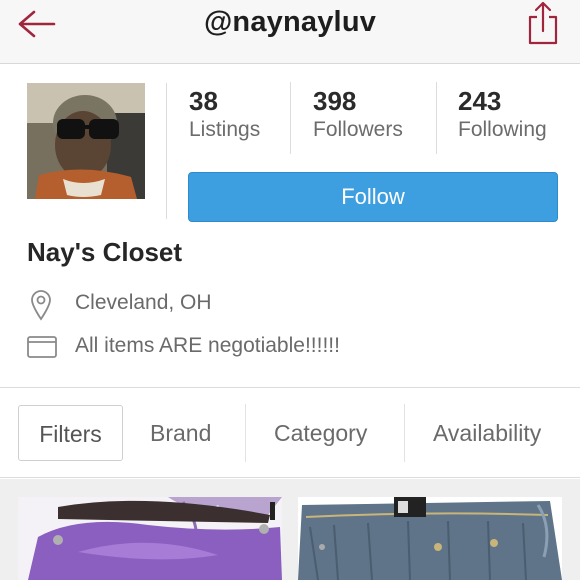 The height and width of the screenshot is (580, 580). What do you see at coordinates (487, 433) in the screenshot?
I see `availability-filter: Availability` at bounding box center [487, 433].